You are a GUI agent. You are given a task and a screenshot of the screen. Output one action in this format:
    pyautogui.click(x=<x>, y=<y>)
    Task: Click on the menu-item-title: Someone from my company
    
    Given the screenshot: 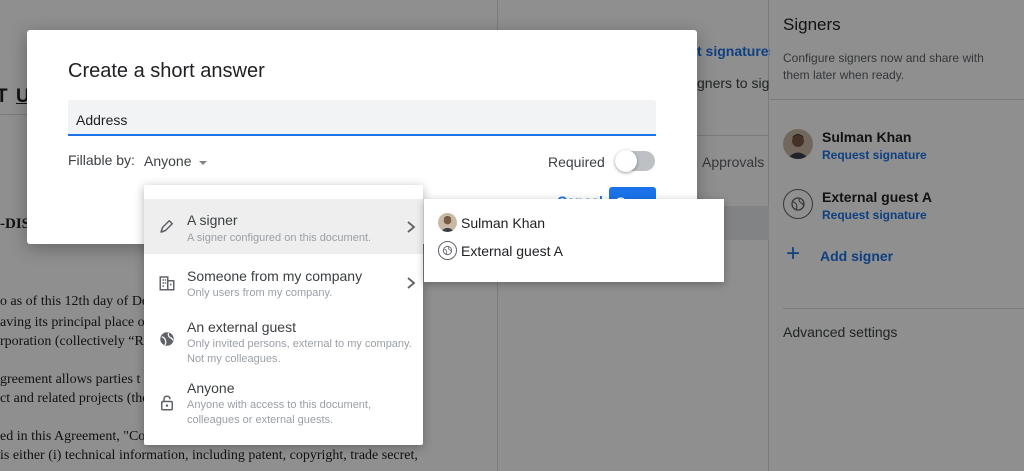 What is the action you would take?
    pyautogui.click(x=275, y=276)
    